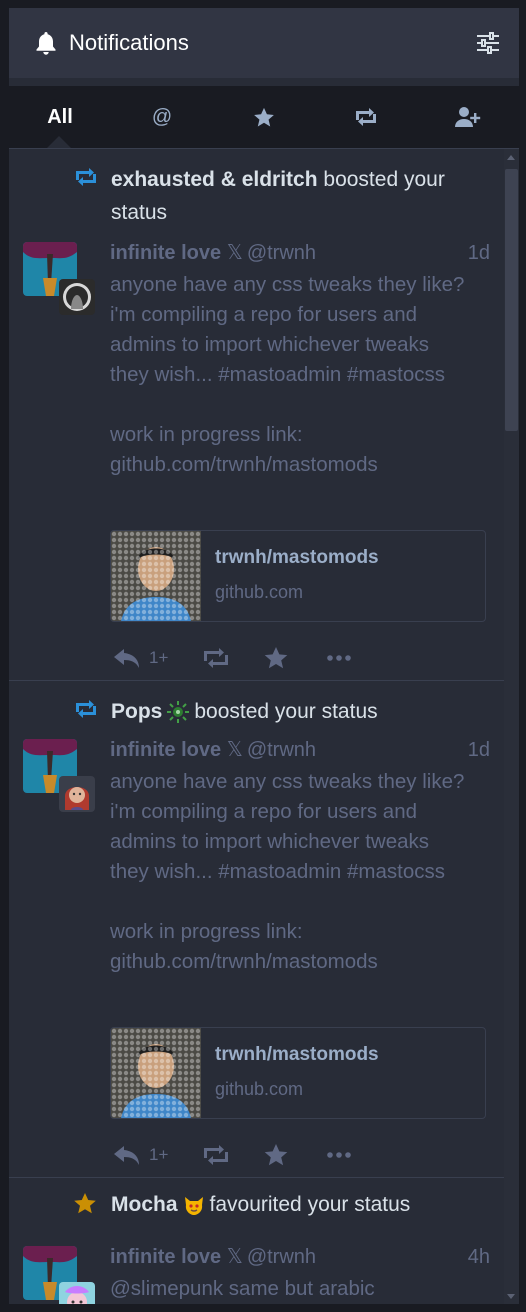  Describe the element at coordinates (139, 212) in the screenshot. I see `notification-action-cont: status` at that location.